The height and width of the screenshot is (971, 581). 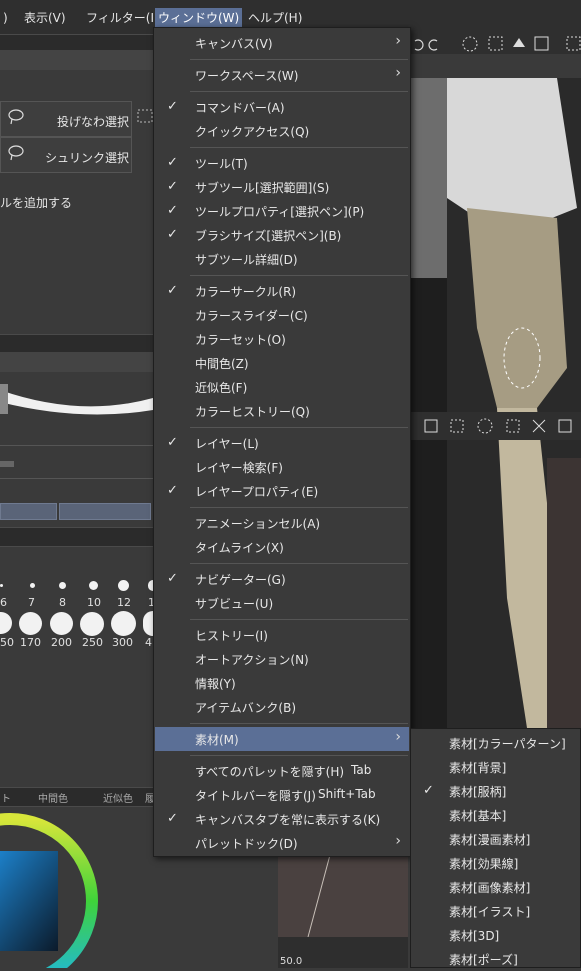 What do you see at coordinates (251, 316) in the screenshot?
I see `menu-item-label: カラースライダー(C)` at bounding box center [251, 316].